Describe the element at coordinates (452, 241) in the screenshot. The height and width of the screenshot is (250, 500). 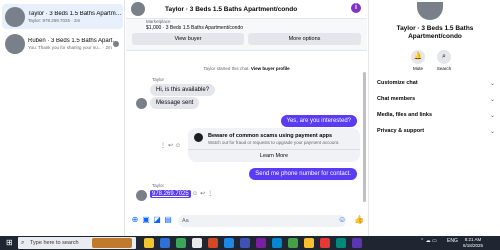
I see `language-indicator: ENG` at that location.